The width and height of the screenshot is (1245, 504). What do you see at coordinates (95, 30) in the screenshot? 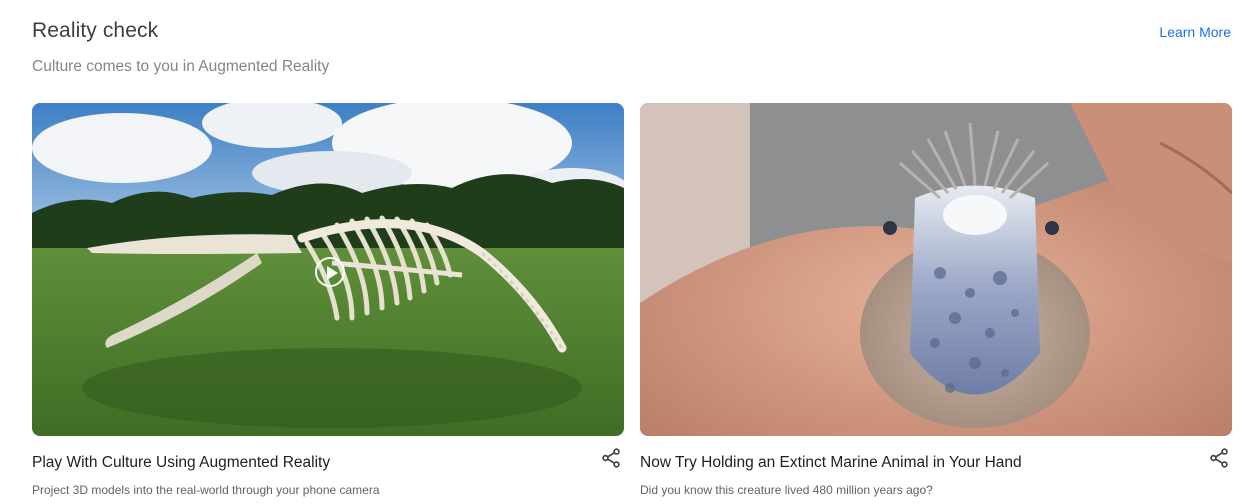
I see `section-title: Reality check` at bounding box center [95, 30].